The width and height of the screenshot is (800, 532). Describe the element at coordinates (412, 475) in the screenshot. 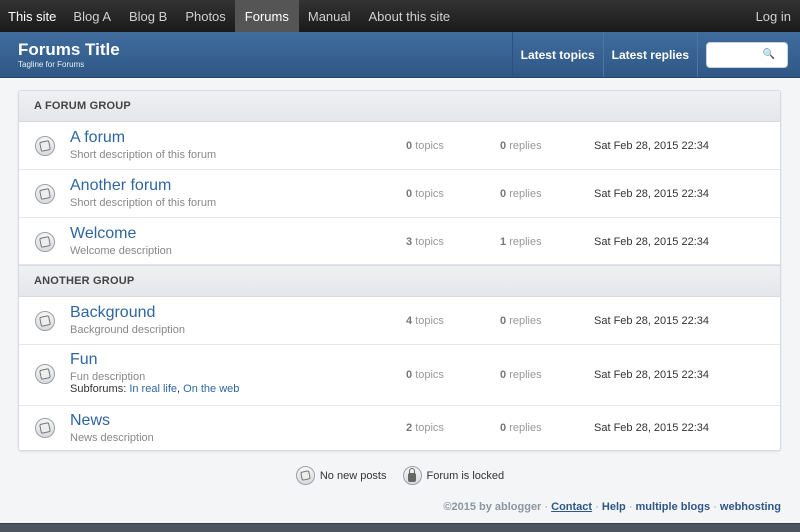

I see `lock-icon` at that location.